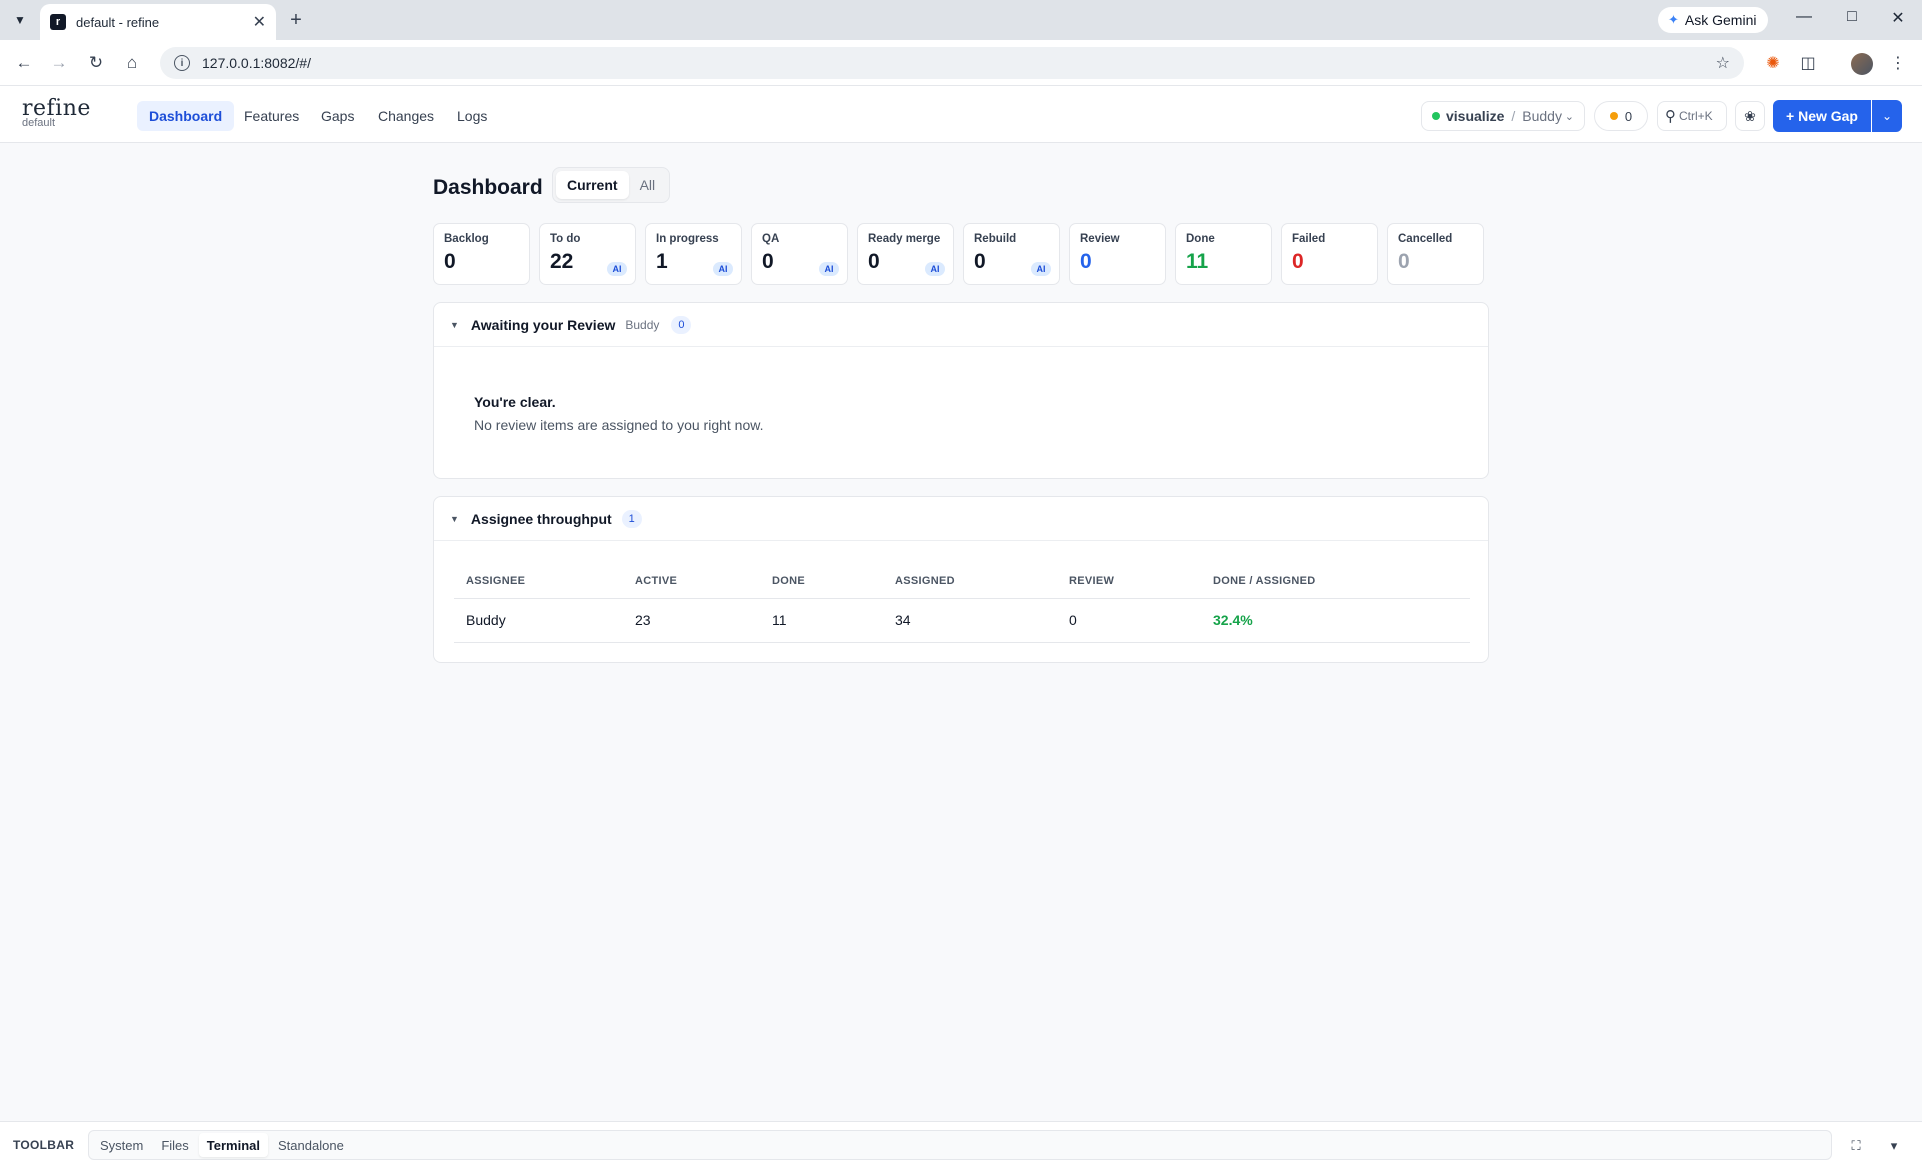  I want to click on gemini-sparkle-icon: ✦, so click(1673, 19).